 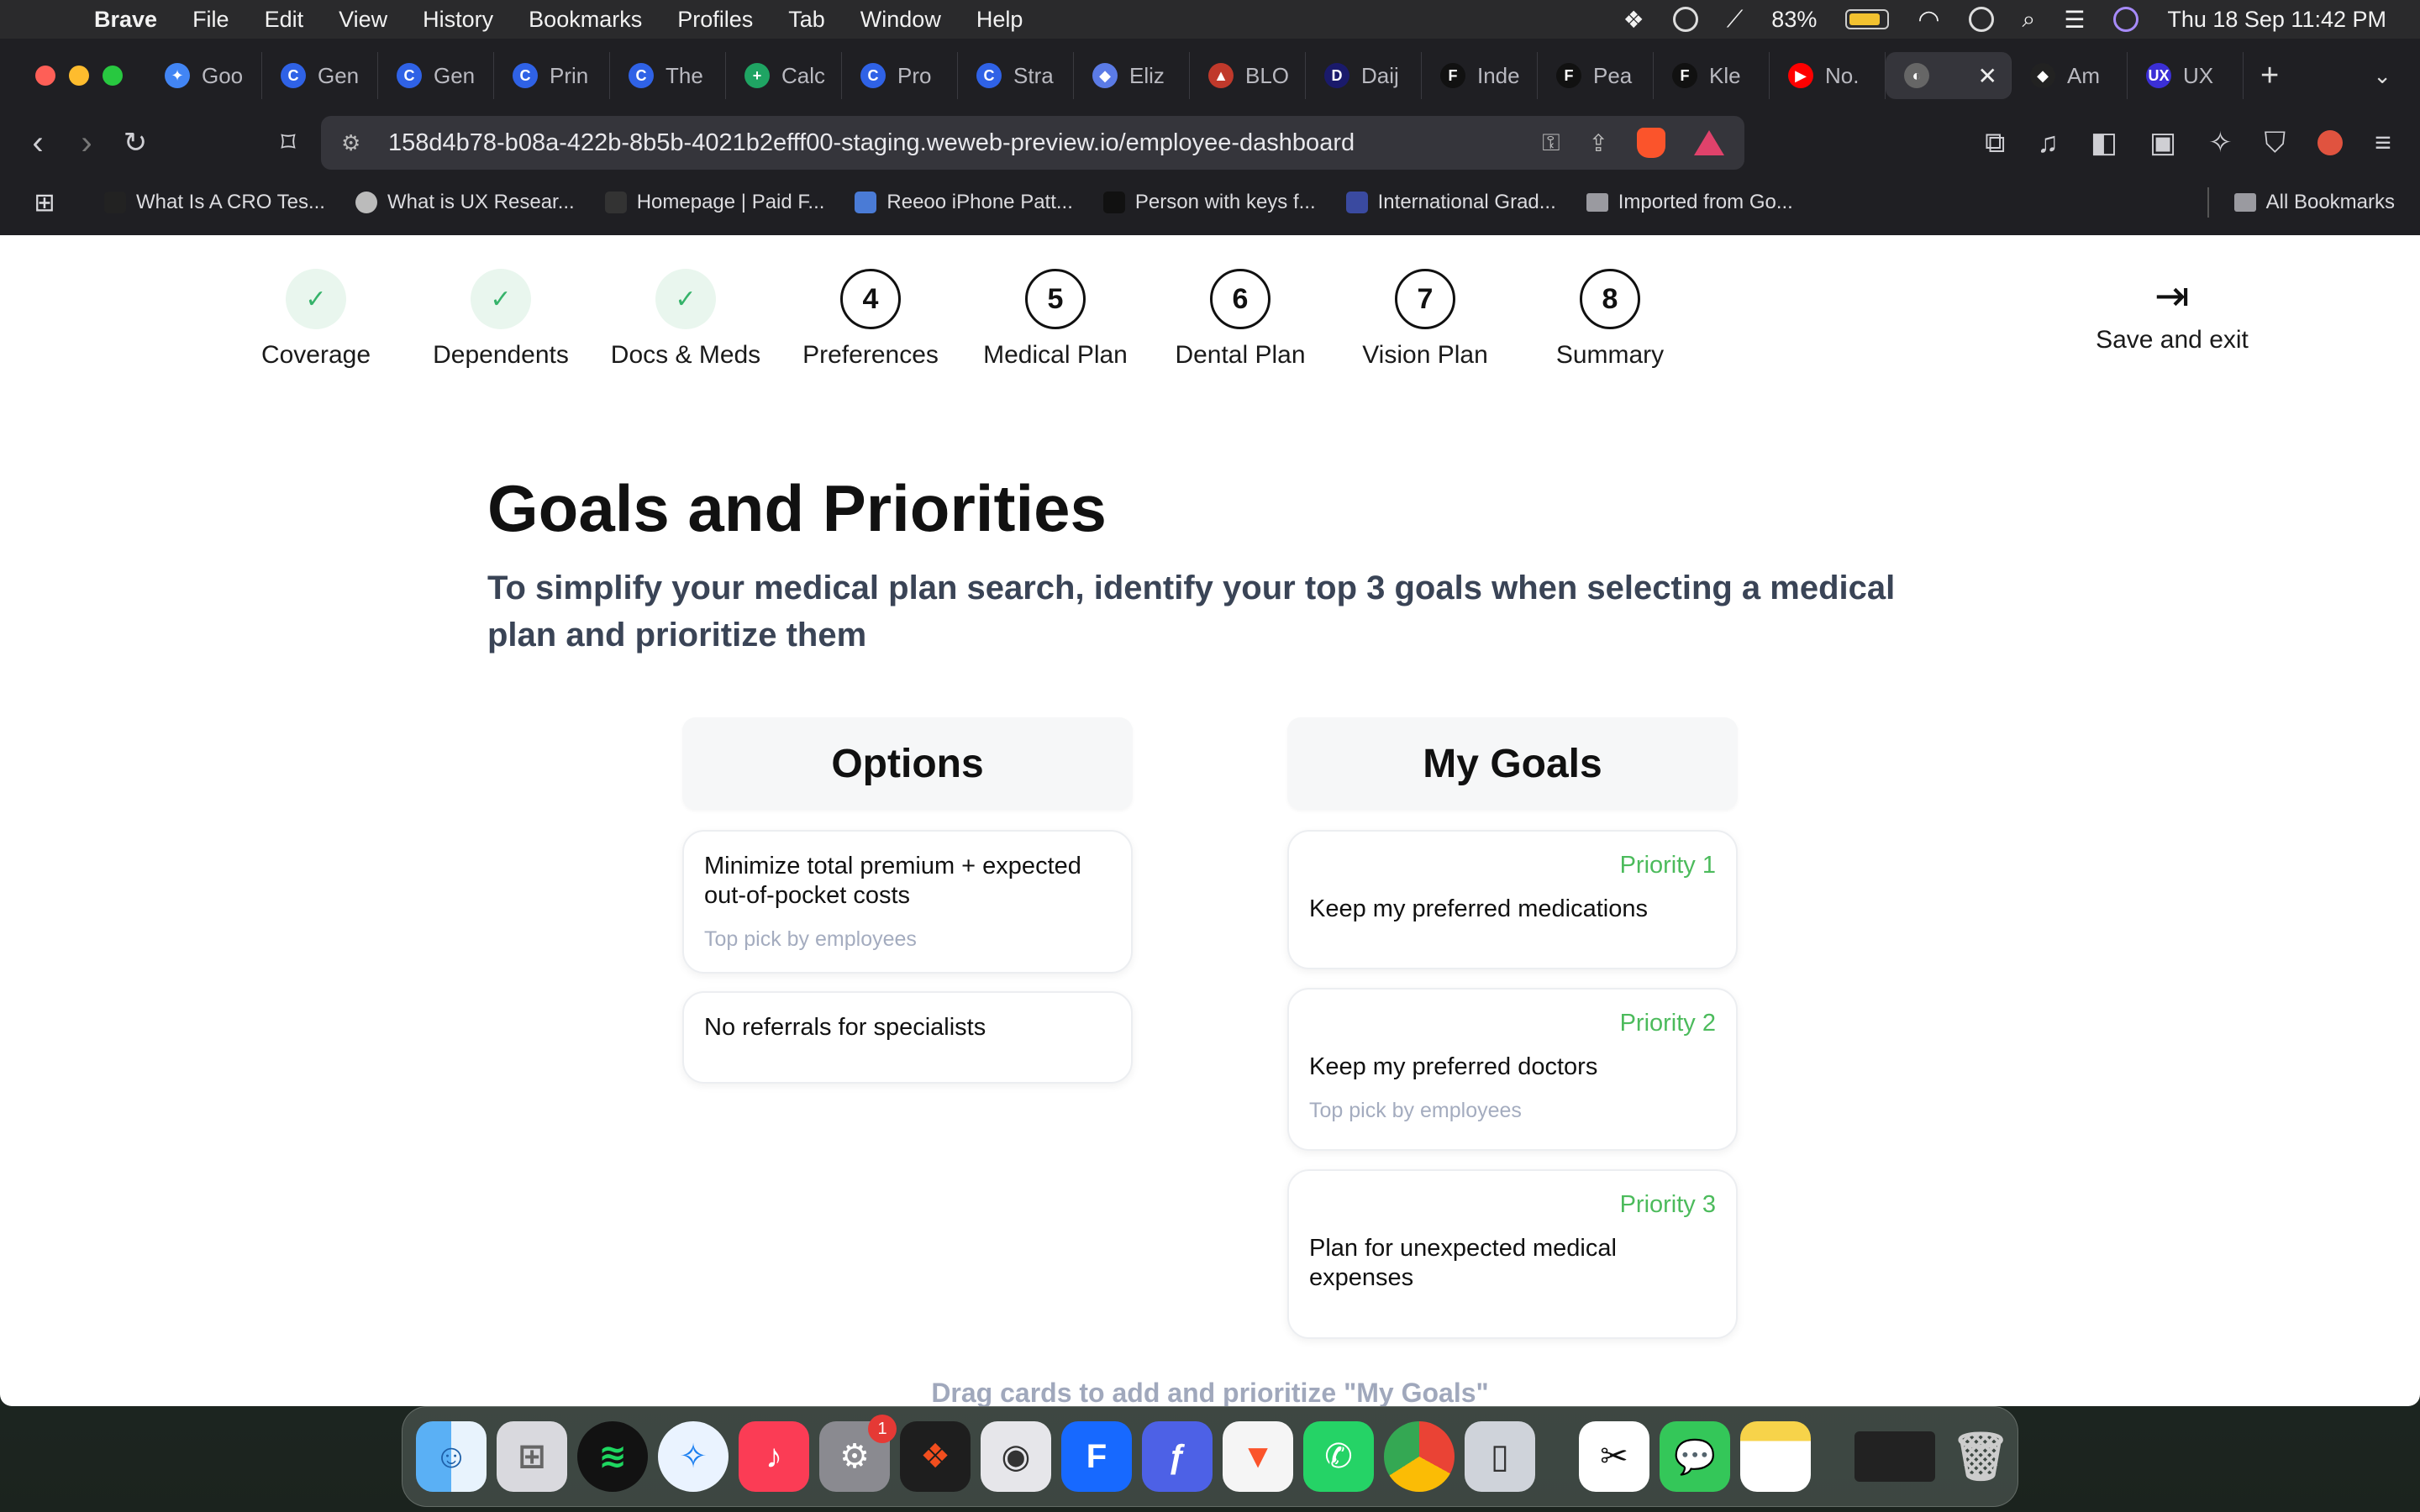 What do you see at coordinates (1949, 75) in the screenshot?
I see `browser-tab-active: ◐ ✕` at bounding box center [1949, 75].